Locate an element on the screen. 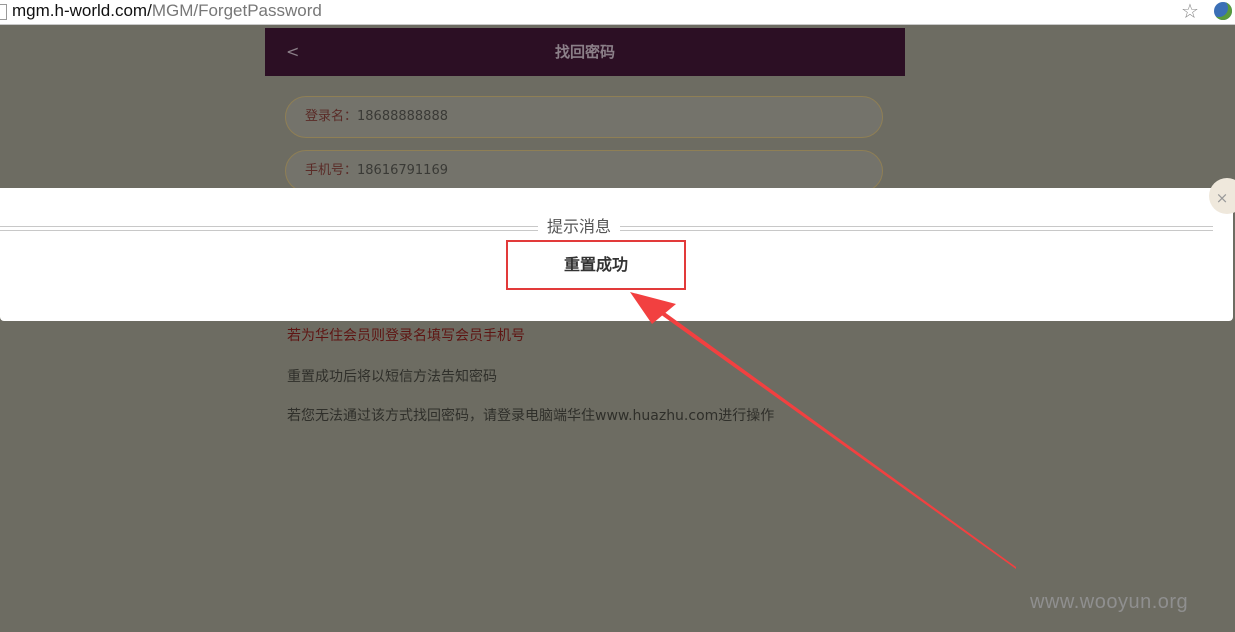 Image resolution: width=1235 pixels, height=632 pixels. arrow-shaft is located at coordinates (834, 436).